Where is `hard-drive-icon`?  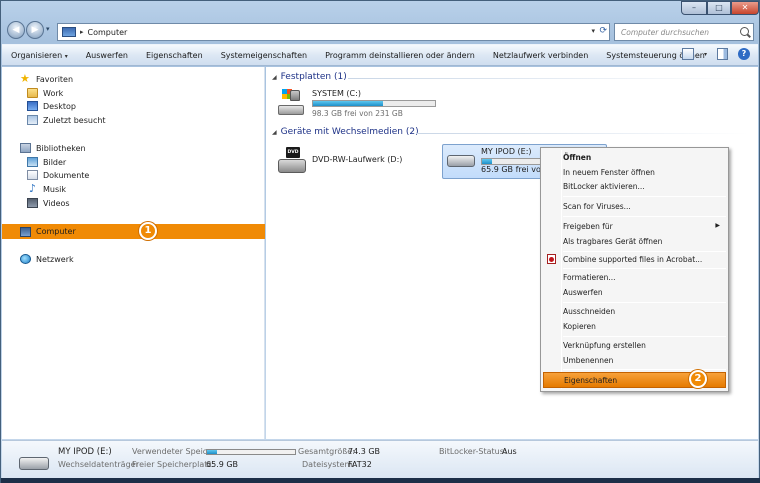
hard-drive-icon is located at coordinates (291, 102).